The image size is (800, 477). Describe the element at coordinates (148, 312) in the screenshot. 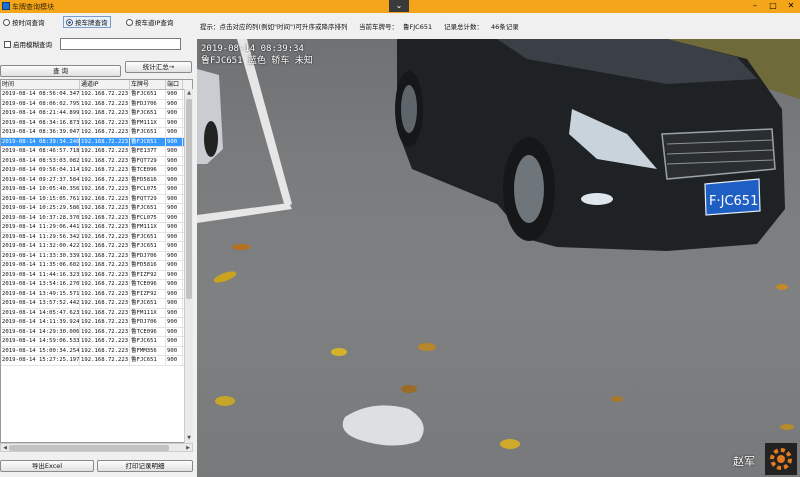

I see `cell-plate: 鲁FM111X` at that location.